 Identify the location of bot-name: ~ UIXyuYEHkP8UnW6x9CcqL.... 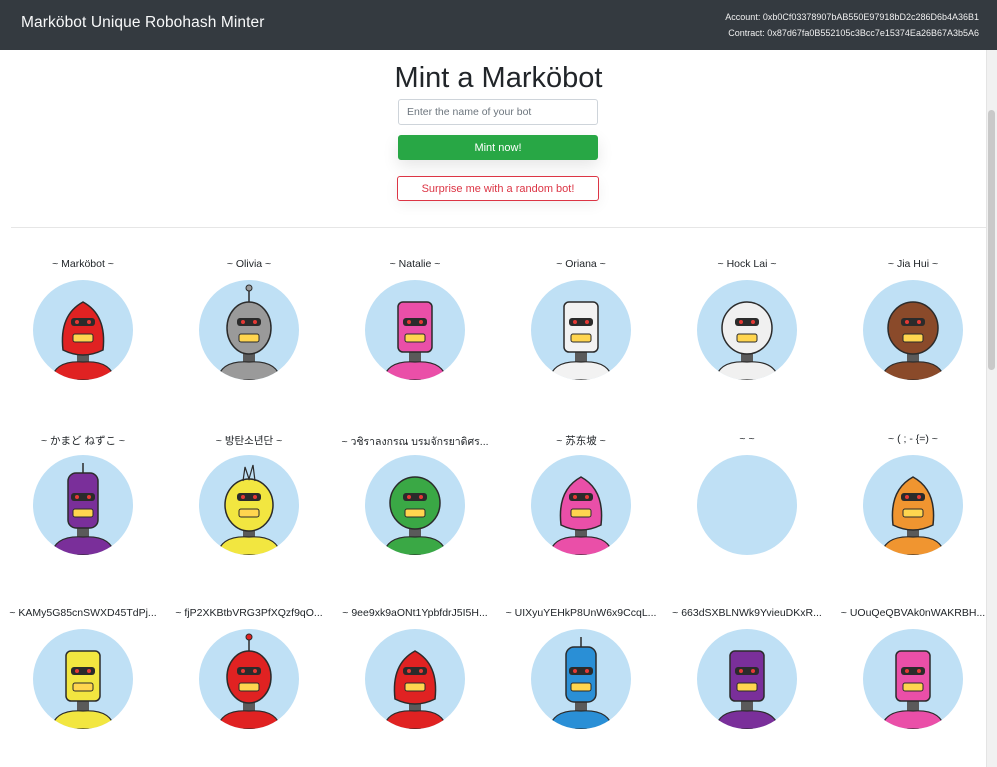
(581, 613).